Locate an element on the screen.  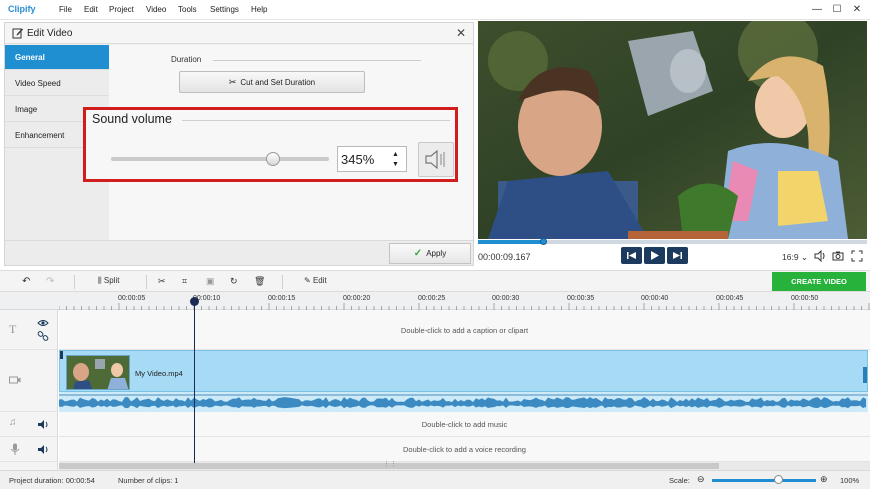
clip-audio-waveform is located at coordinates (463, 402).